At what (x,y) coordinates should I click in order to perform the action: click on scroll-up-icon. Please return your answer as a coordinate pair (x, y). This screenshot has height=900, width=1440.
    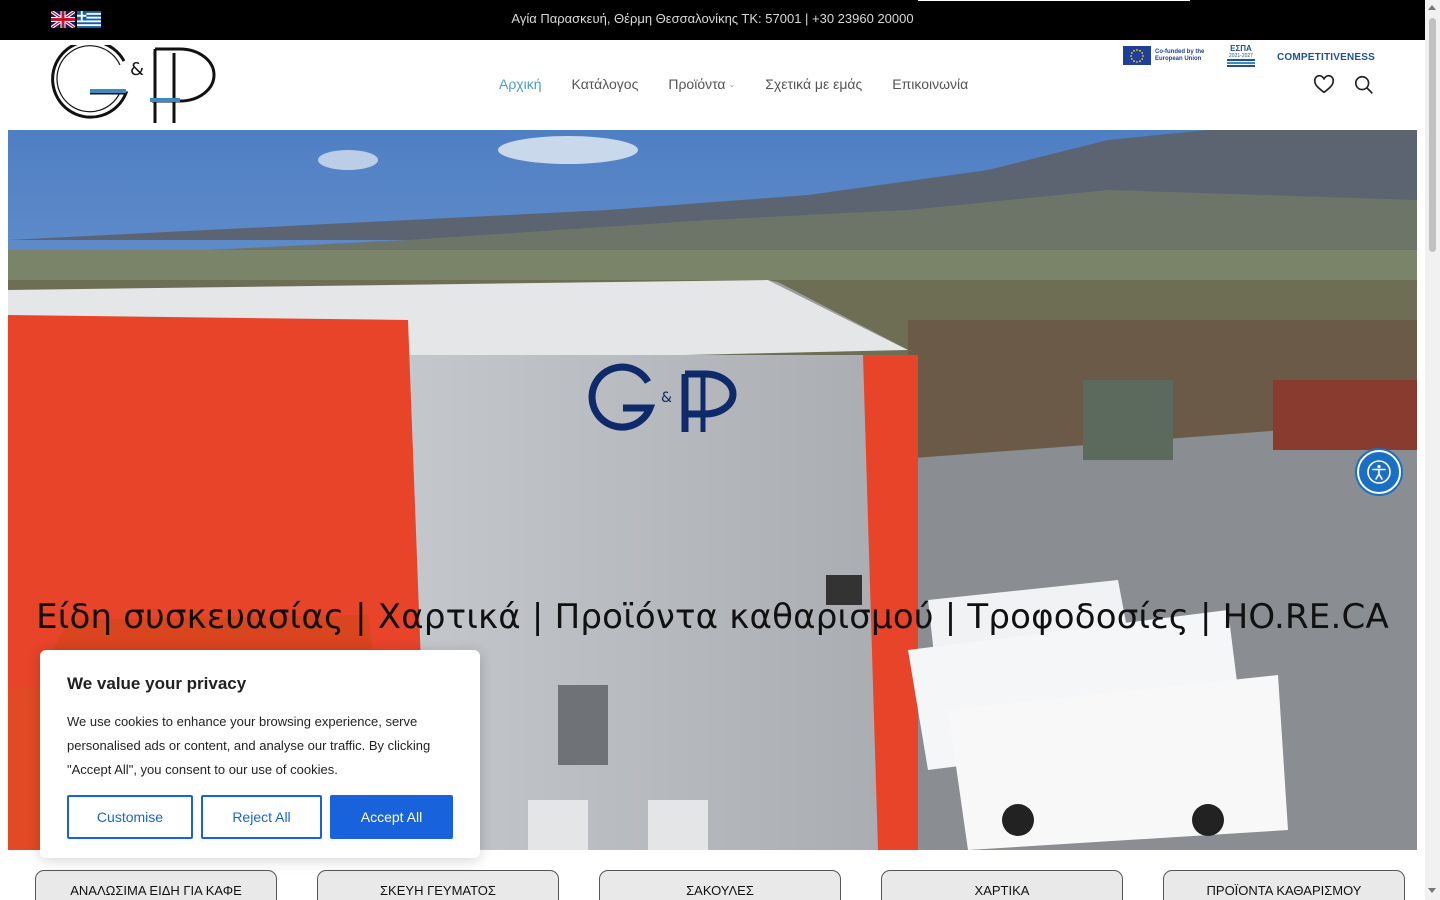
    Looking at the image, I should click on (1432, 7).